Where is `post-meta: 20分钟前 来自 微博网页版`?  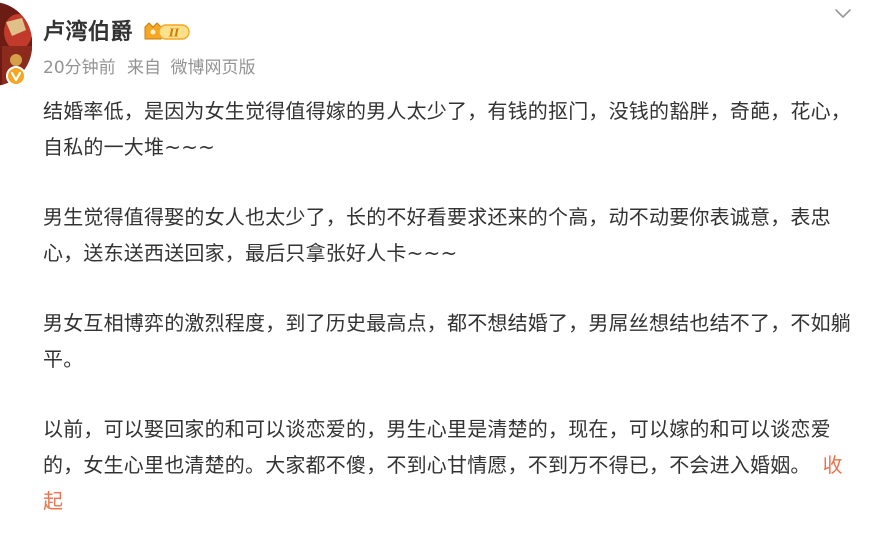 post-meta: 20分钟前 来自 微博网页版 is located at coordinates (149, 68).